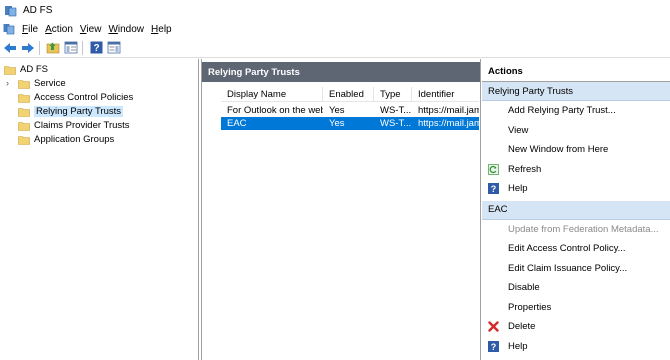  Describe the element at coordinates (341, 72) in the screenshot. I see `results-pane-header: Relying Party Trusts` at that location.